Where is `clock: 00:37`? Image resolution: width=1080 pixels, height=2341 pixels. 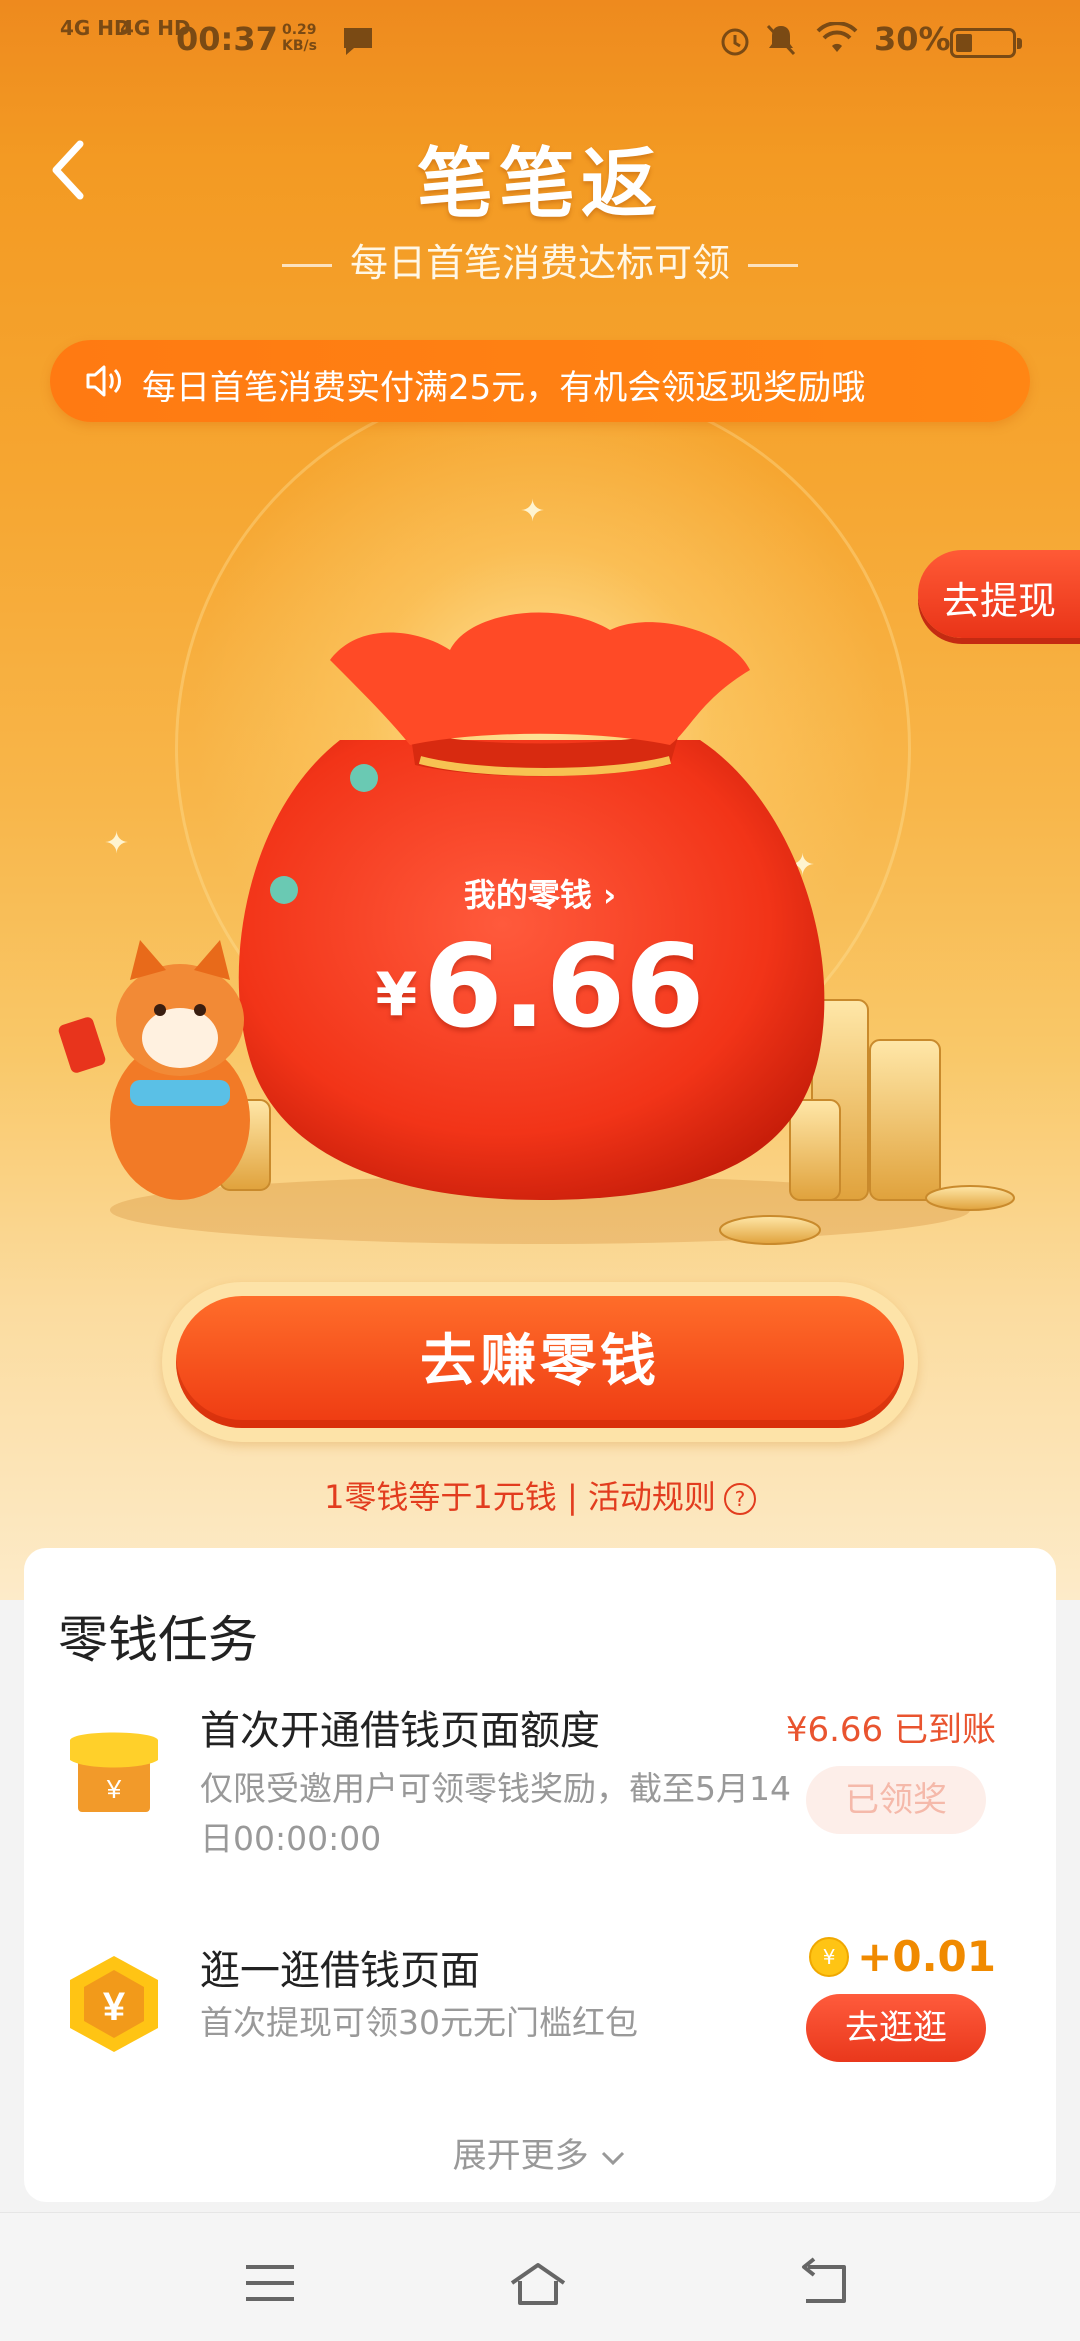
clock: 00:37 is located at coordinates (227, 39).